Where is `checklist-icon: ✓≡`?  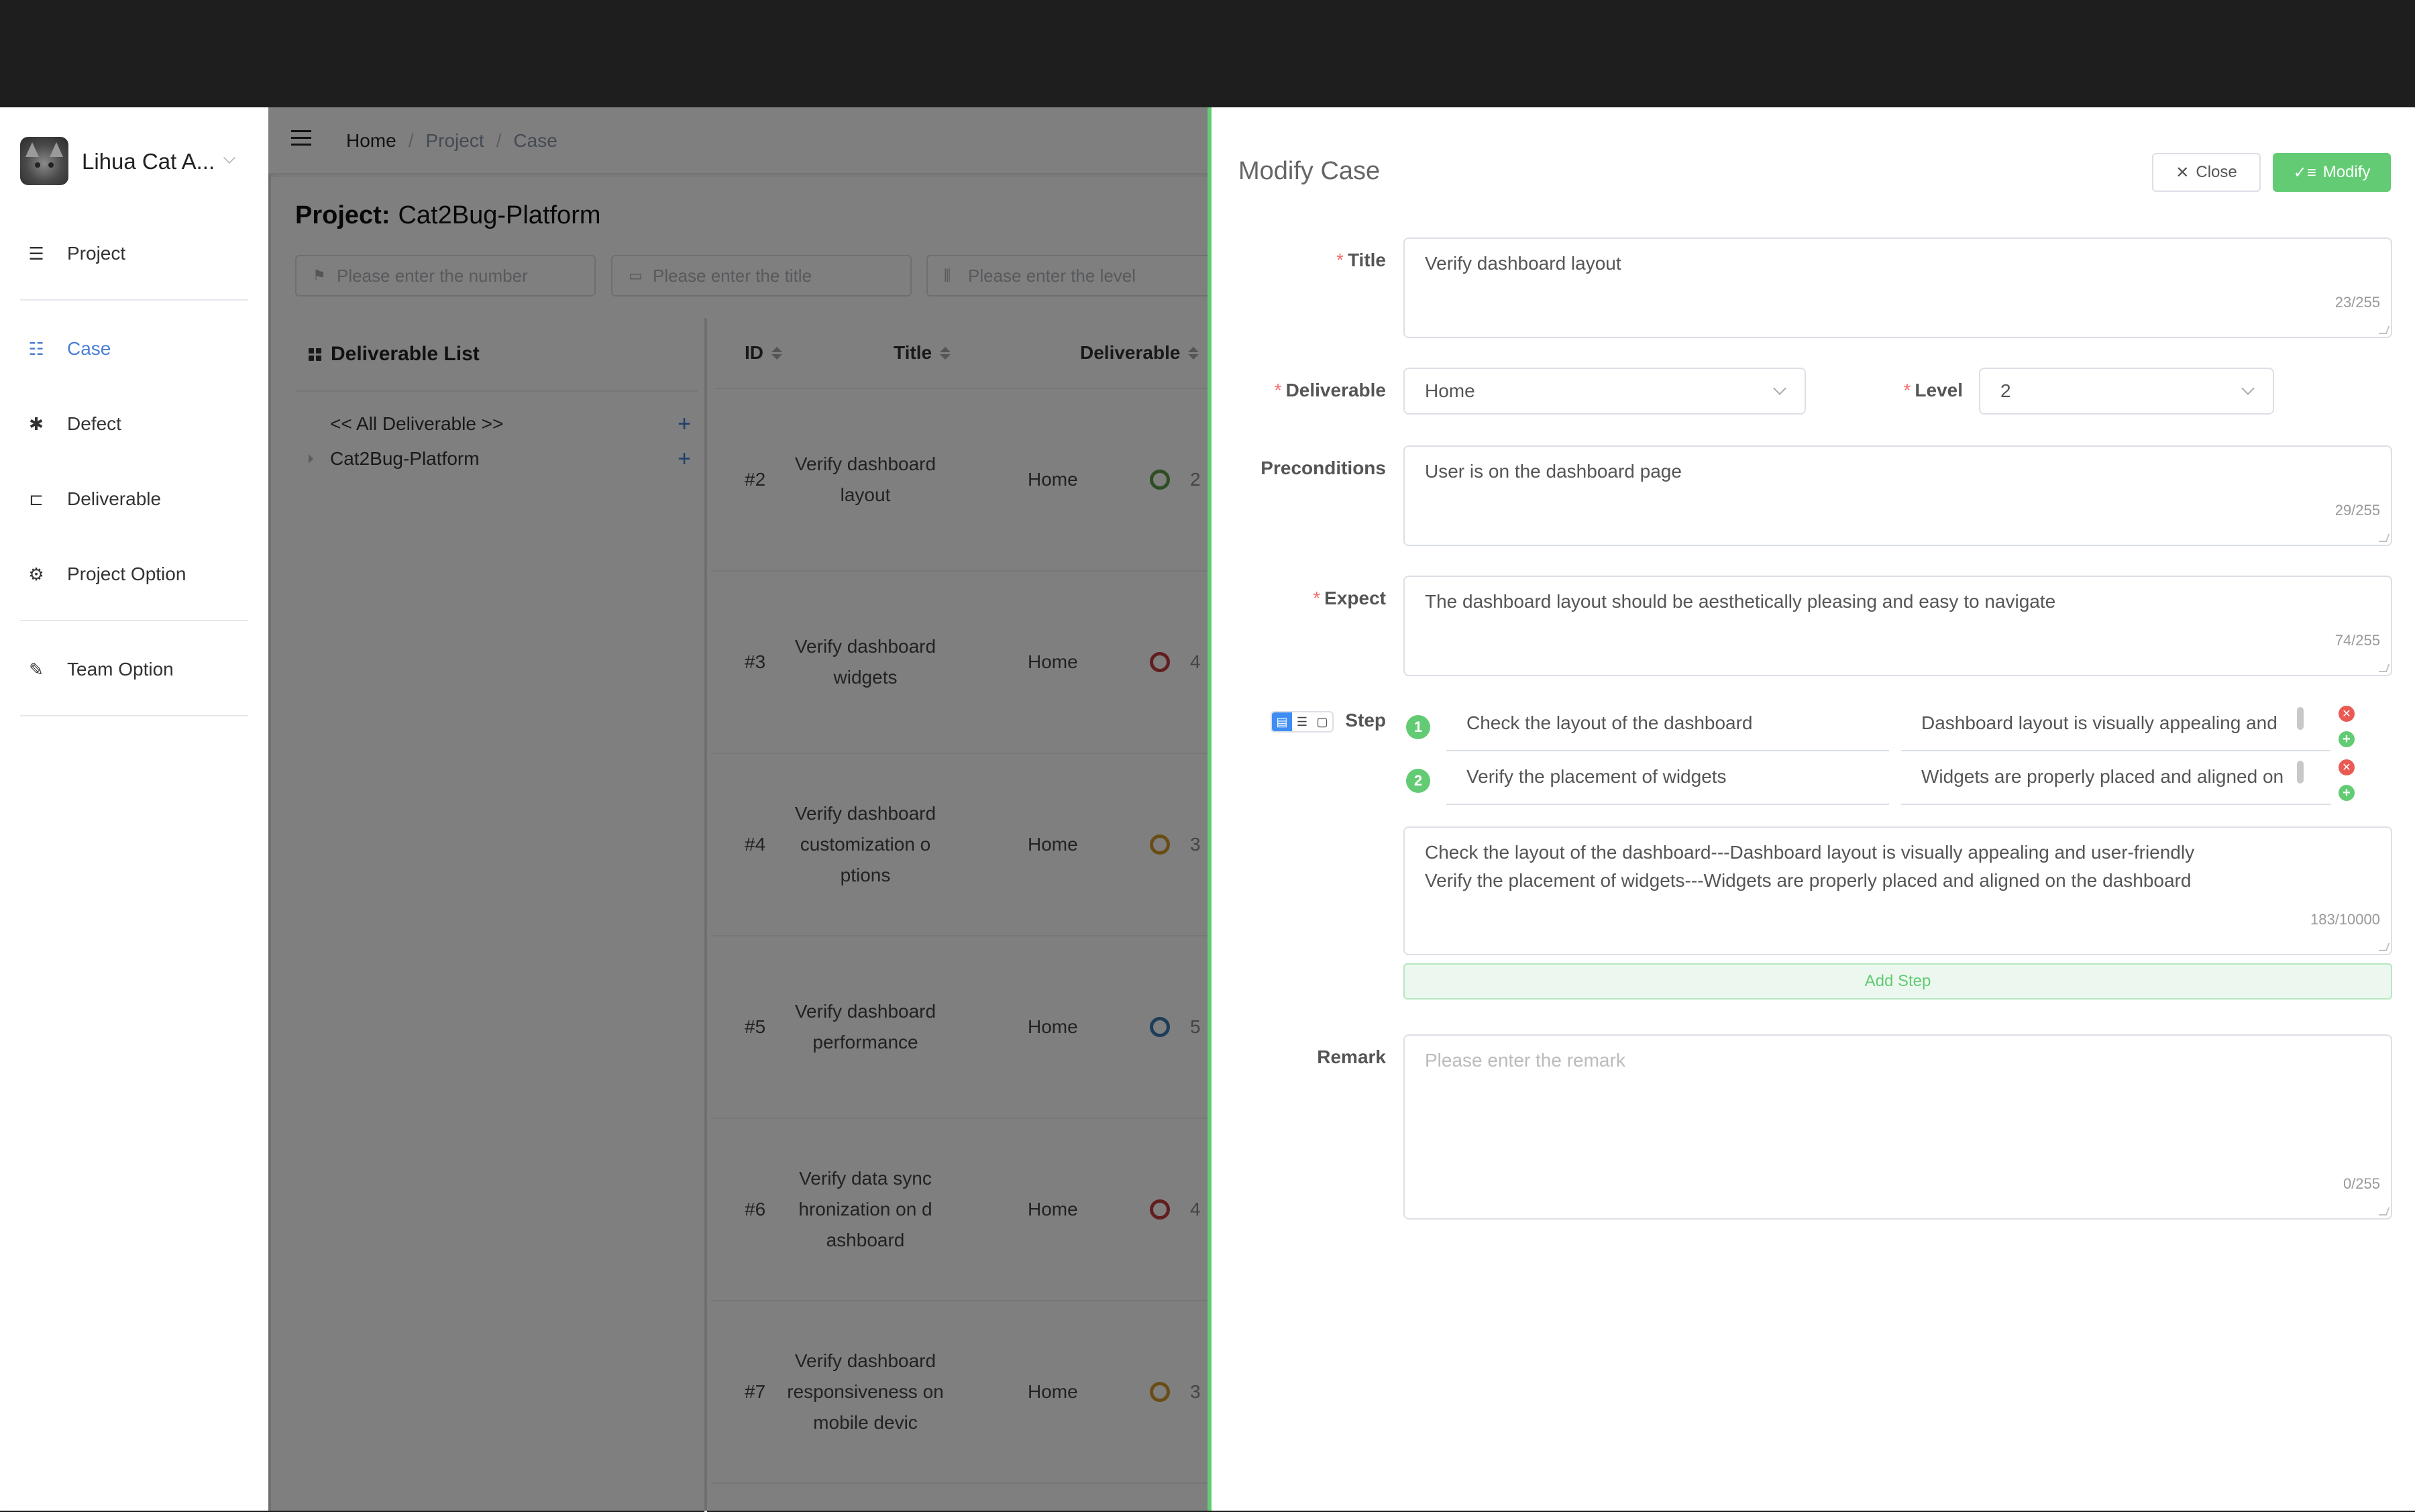 checklist-icon: ✓≡ is located at coordinates (2304, 172).